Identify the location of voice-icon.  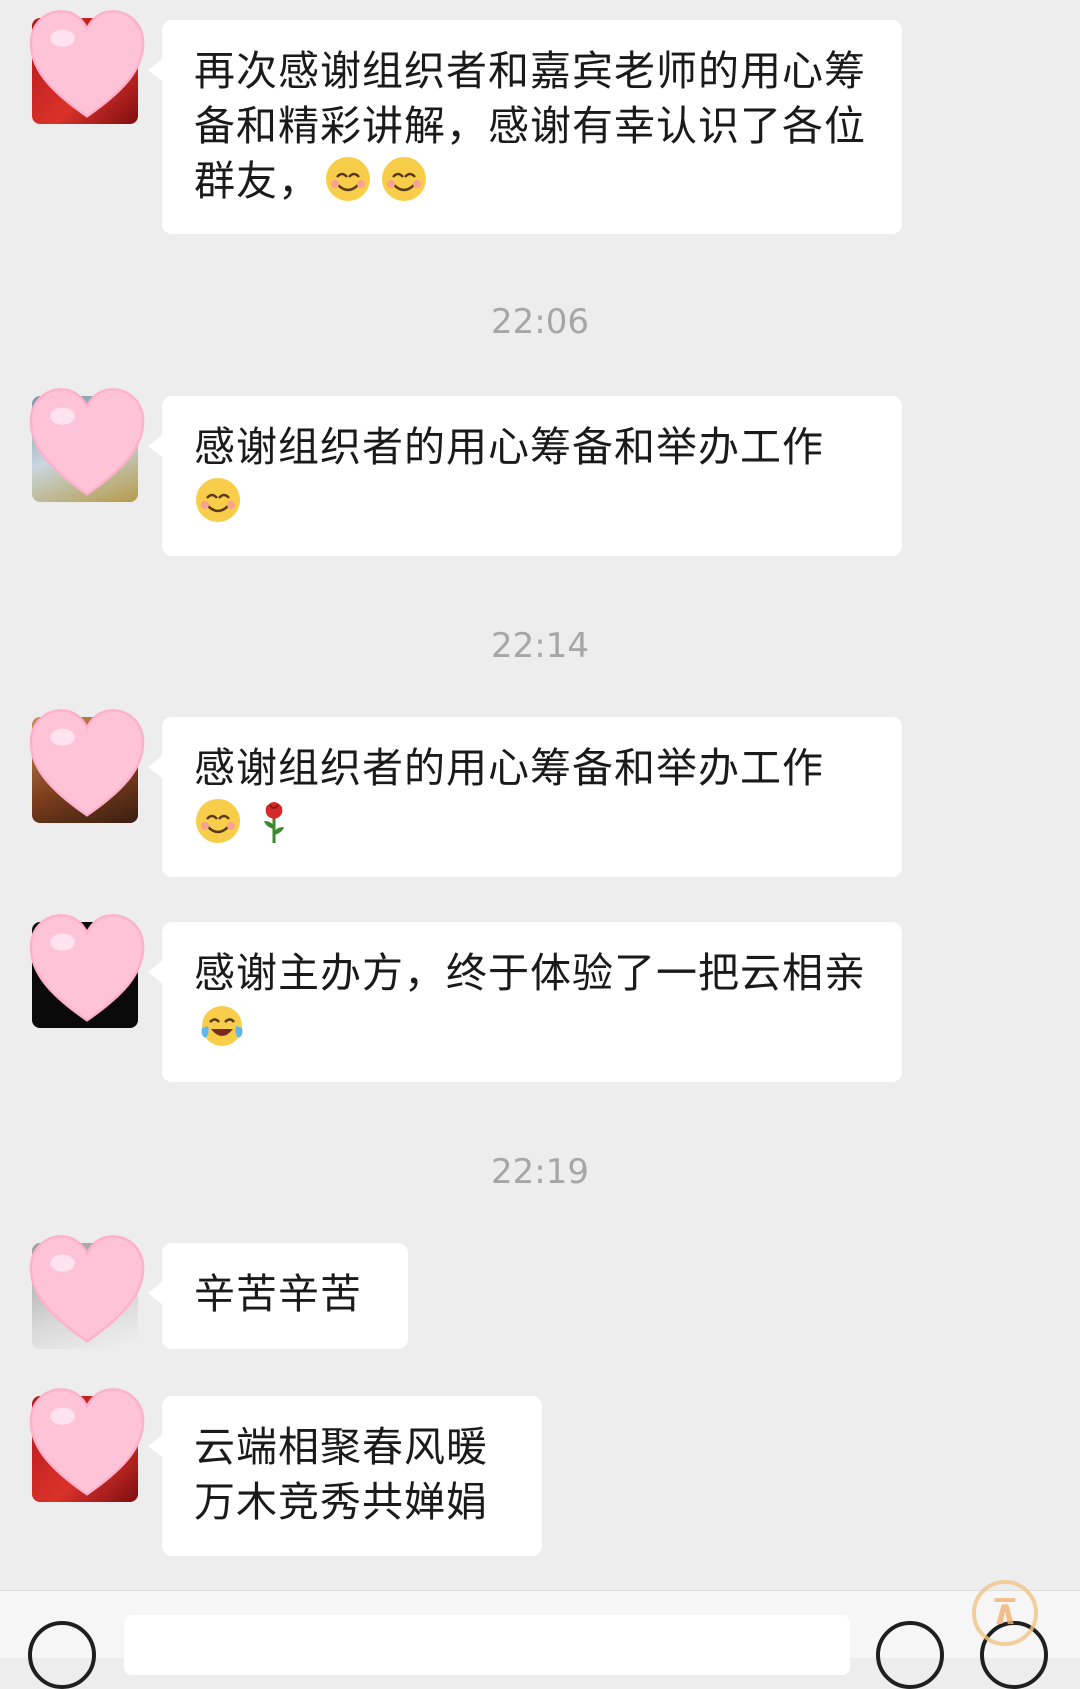
(62, 1655).